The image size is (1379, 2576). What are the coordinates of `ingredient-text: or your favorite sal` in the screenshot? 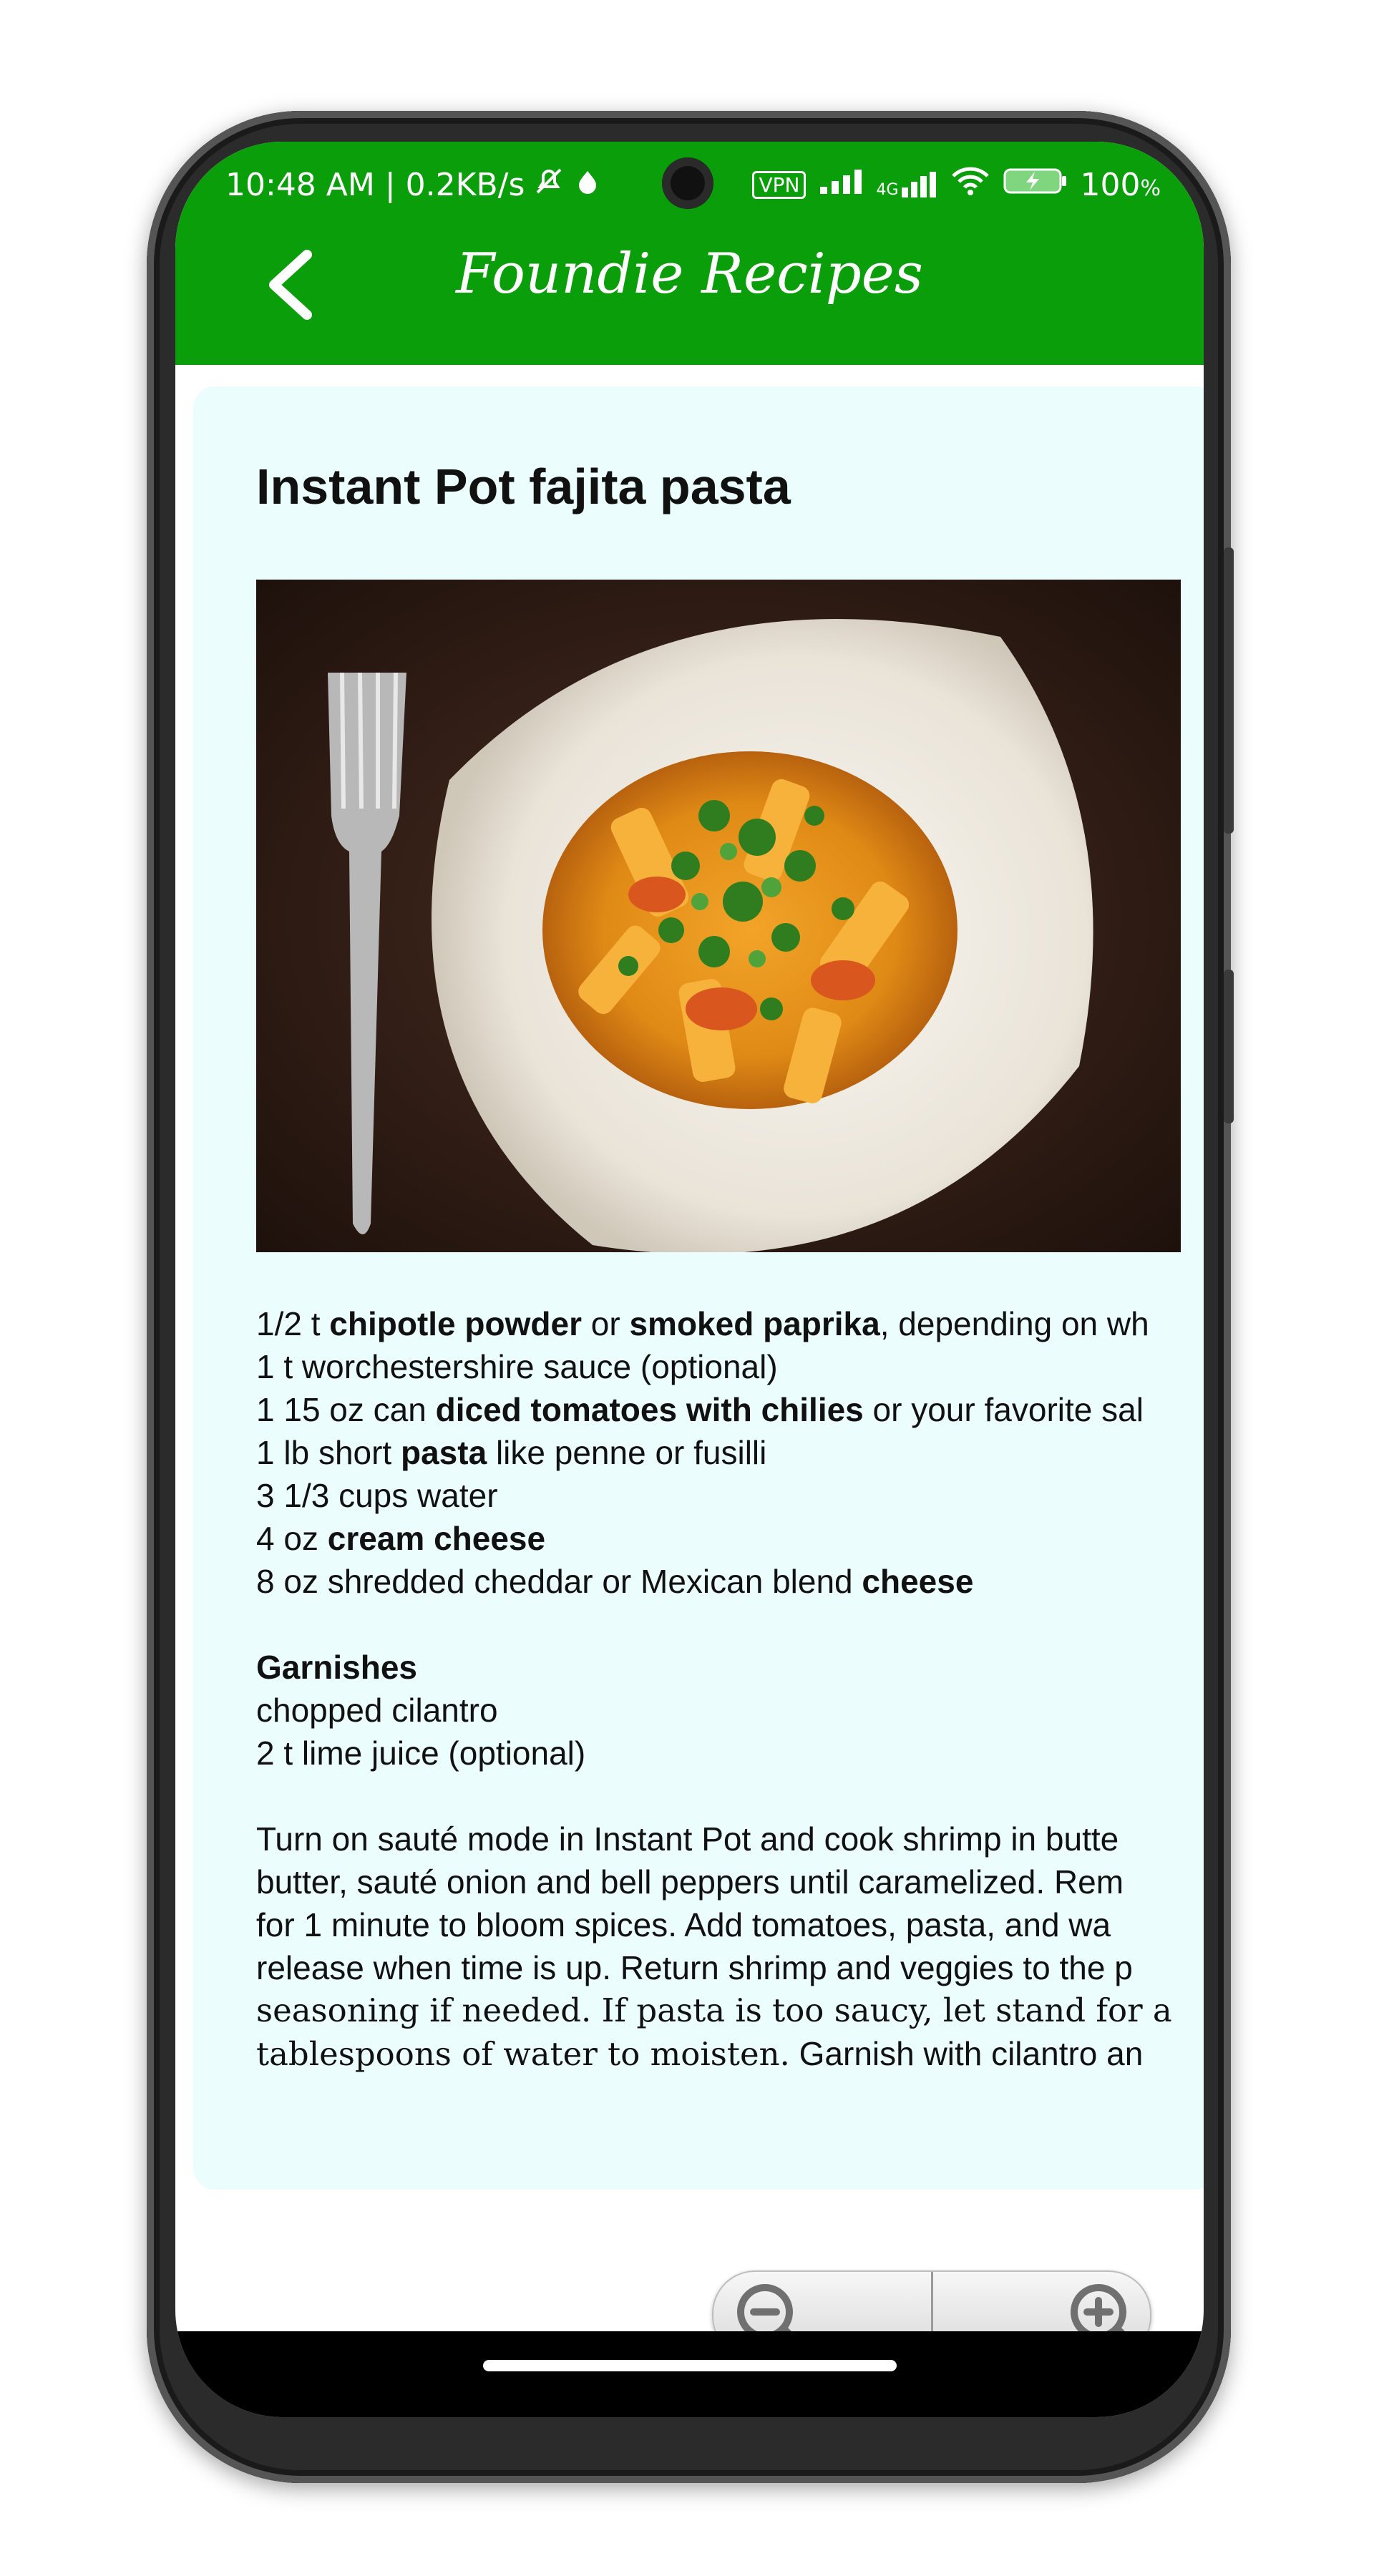 It's located at (1003, 1409).